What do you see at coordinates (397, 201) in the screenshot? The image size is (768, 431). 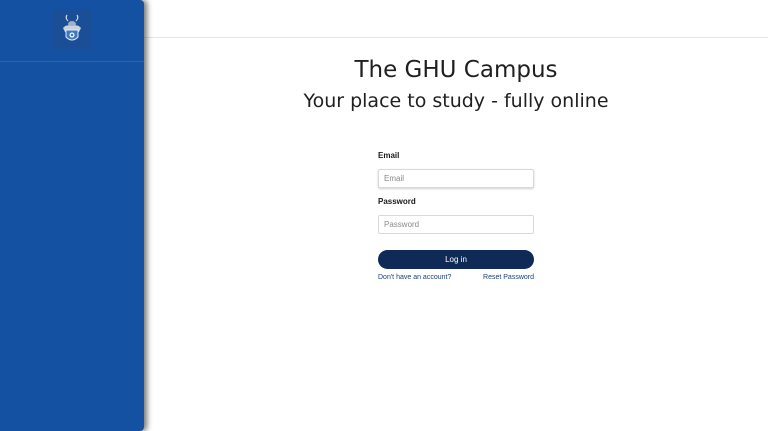 I see `password-label: Password` at bounding box center [397, 201].